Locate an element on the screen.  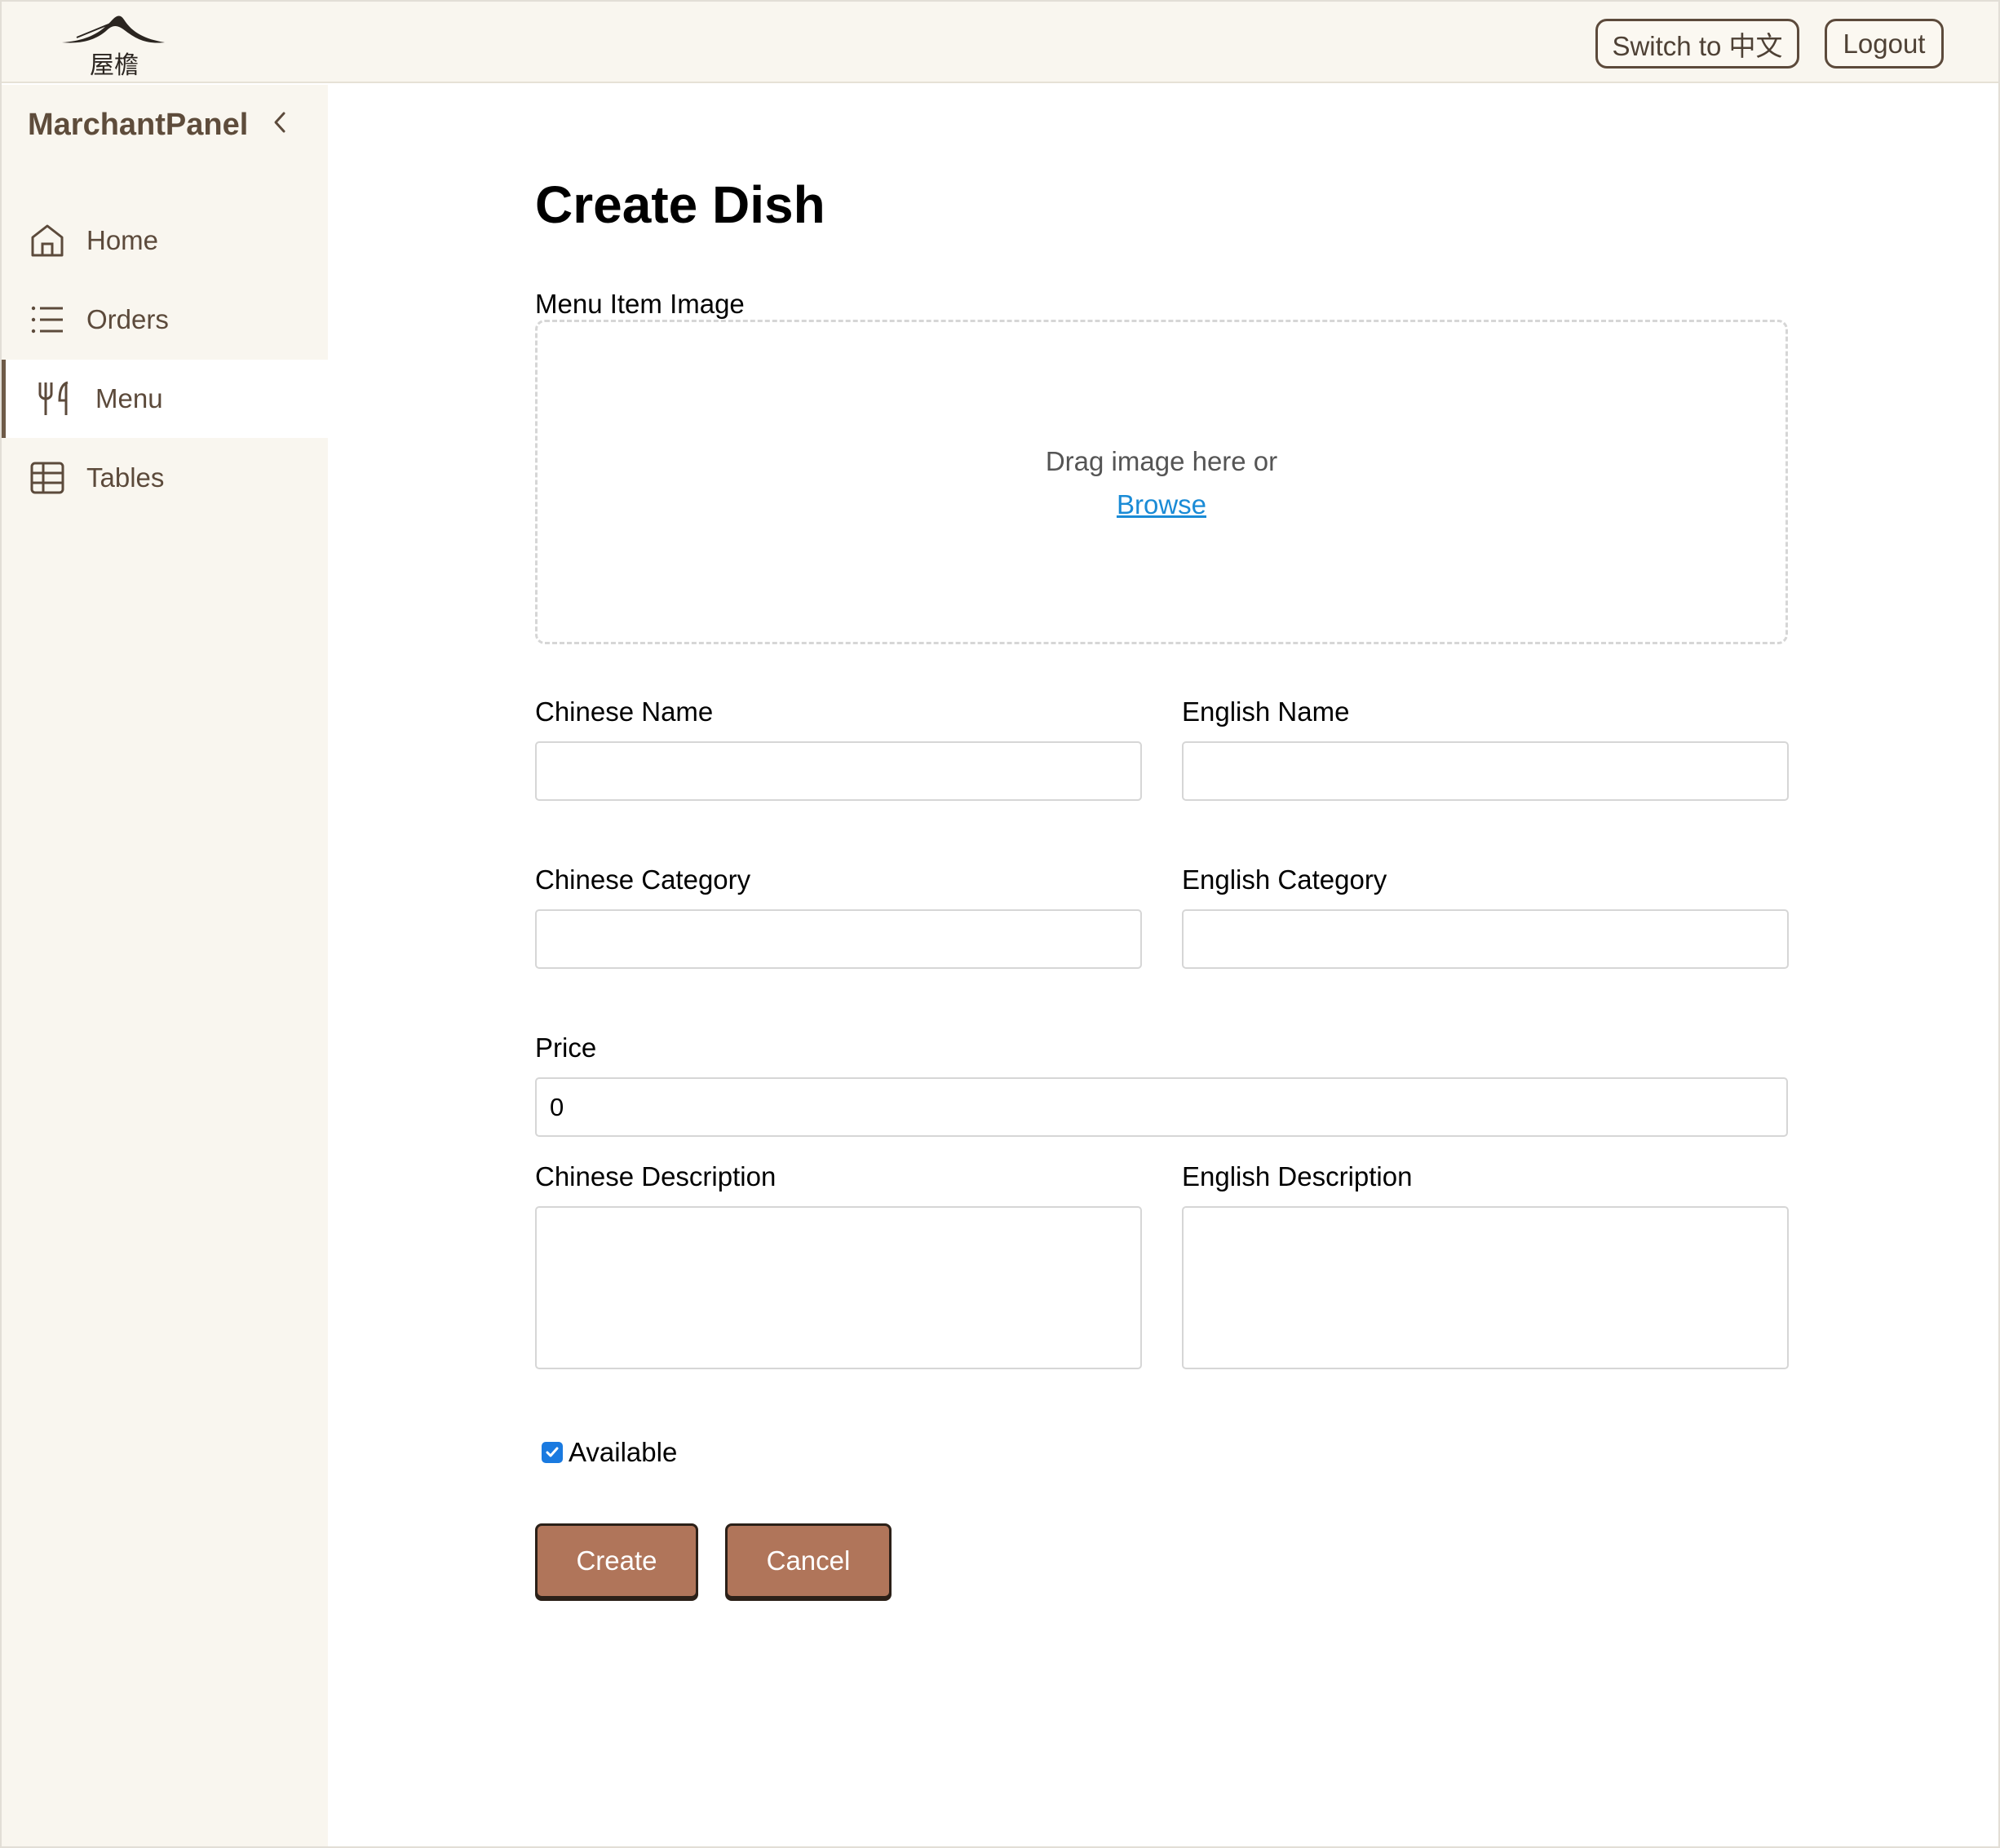
page-title: Create Dish is located at coordinates (680, 205).